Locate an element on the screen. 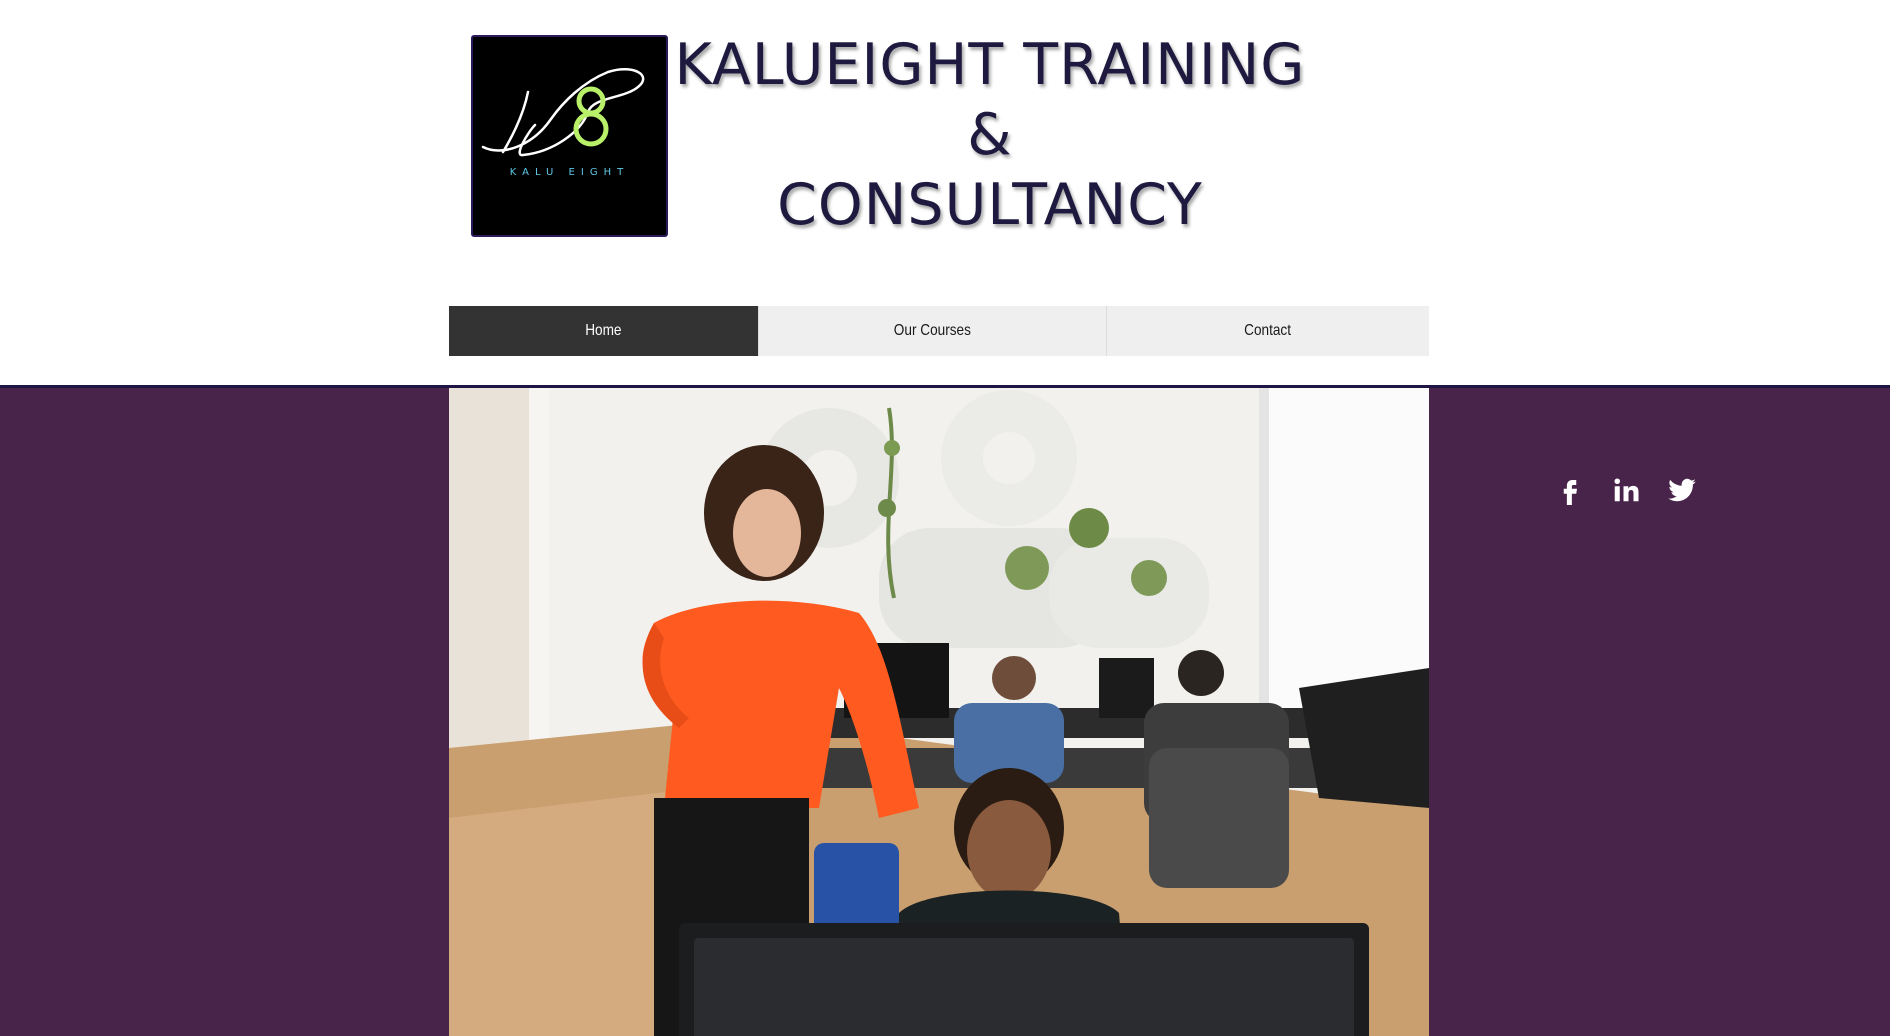 This screenshot has height=1036, width=1890. site-logo: KALU EIGHT is located at coordinates (569, 136).